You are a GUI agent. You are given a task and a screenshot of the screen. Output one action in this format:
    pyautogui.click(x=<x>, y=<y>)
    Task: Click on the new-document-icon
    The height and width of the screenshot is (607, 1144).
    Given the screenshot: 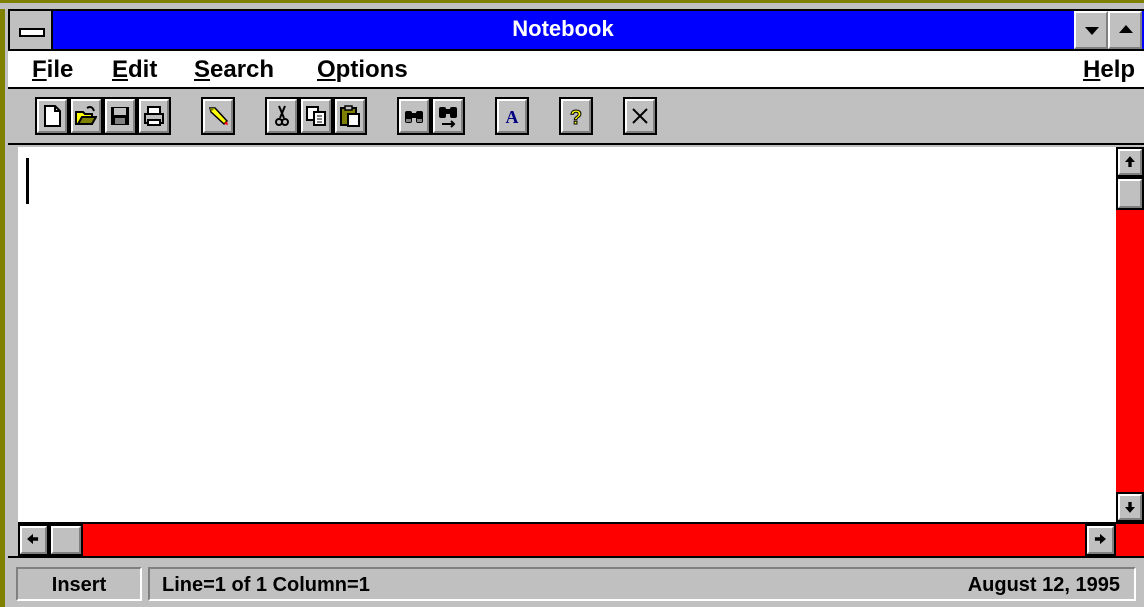 What is the action you would take?
    pyautogui.click(x=52, y=116)
    